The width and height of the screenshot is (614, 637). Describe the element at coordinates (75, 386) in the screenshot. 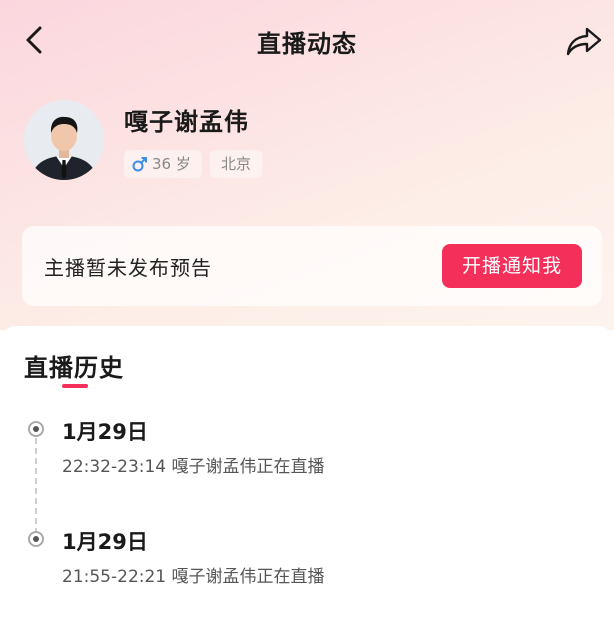

I see `section-title-underline` at that location.